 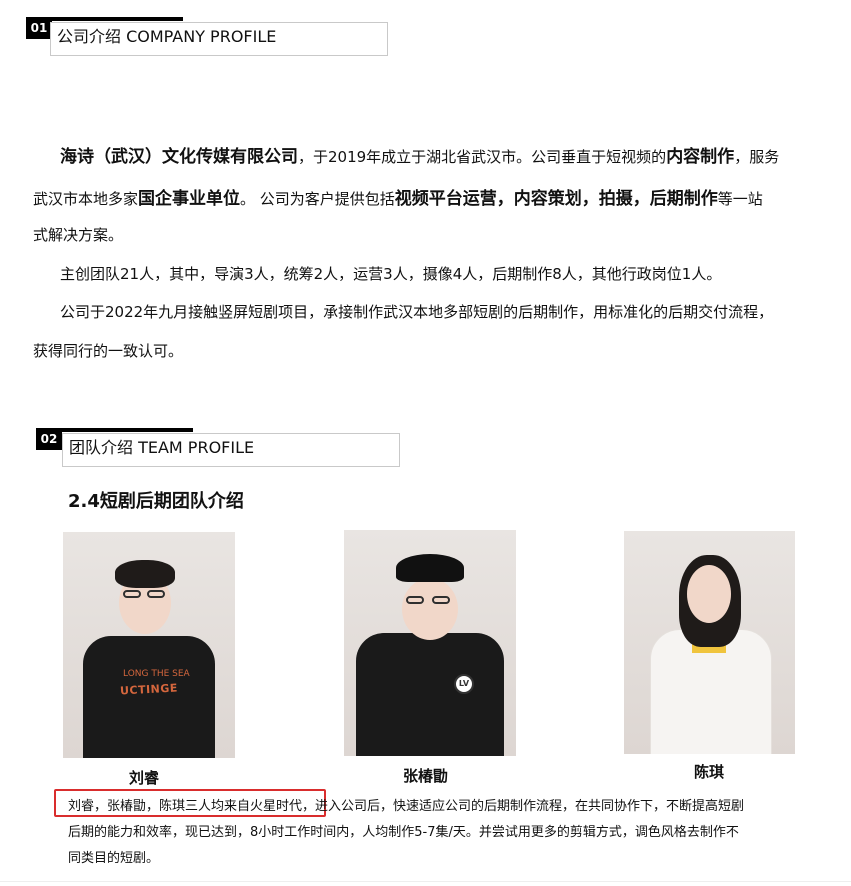 What do you see at coordinates (426, 776) in the screenshot?
I see `member-name-zhang-chun-xu: 张椿勖` at bounding box center [426, 776].